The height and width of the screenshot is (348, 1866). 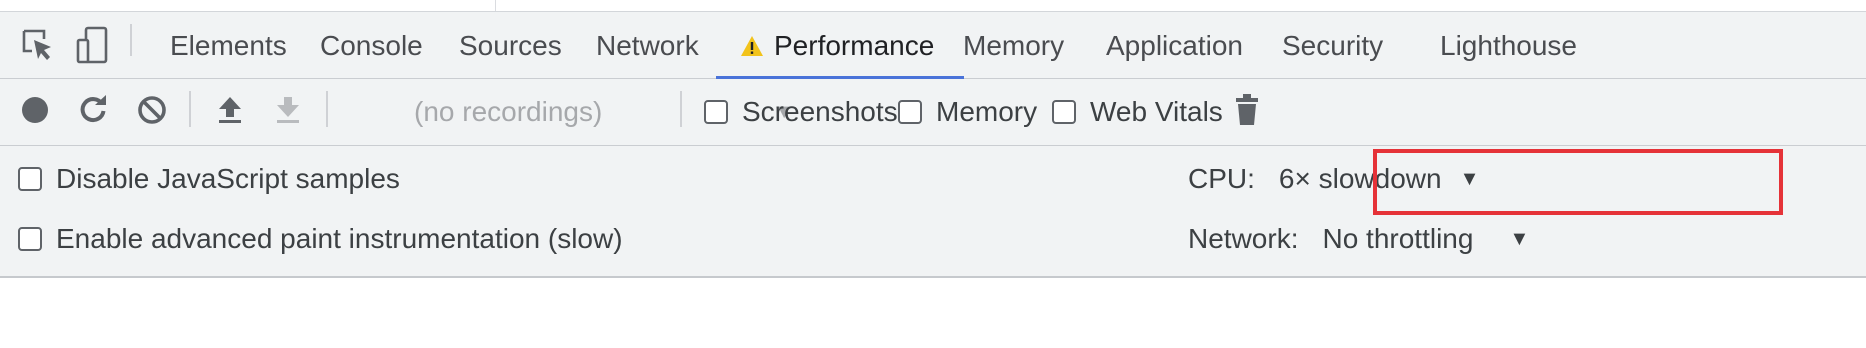 What do you see at coordinates (228, 178) in the screenshot?
I see `checkbox-label: Disable JavaScript samples` at bounding box center [228, 178].